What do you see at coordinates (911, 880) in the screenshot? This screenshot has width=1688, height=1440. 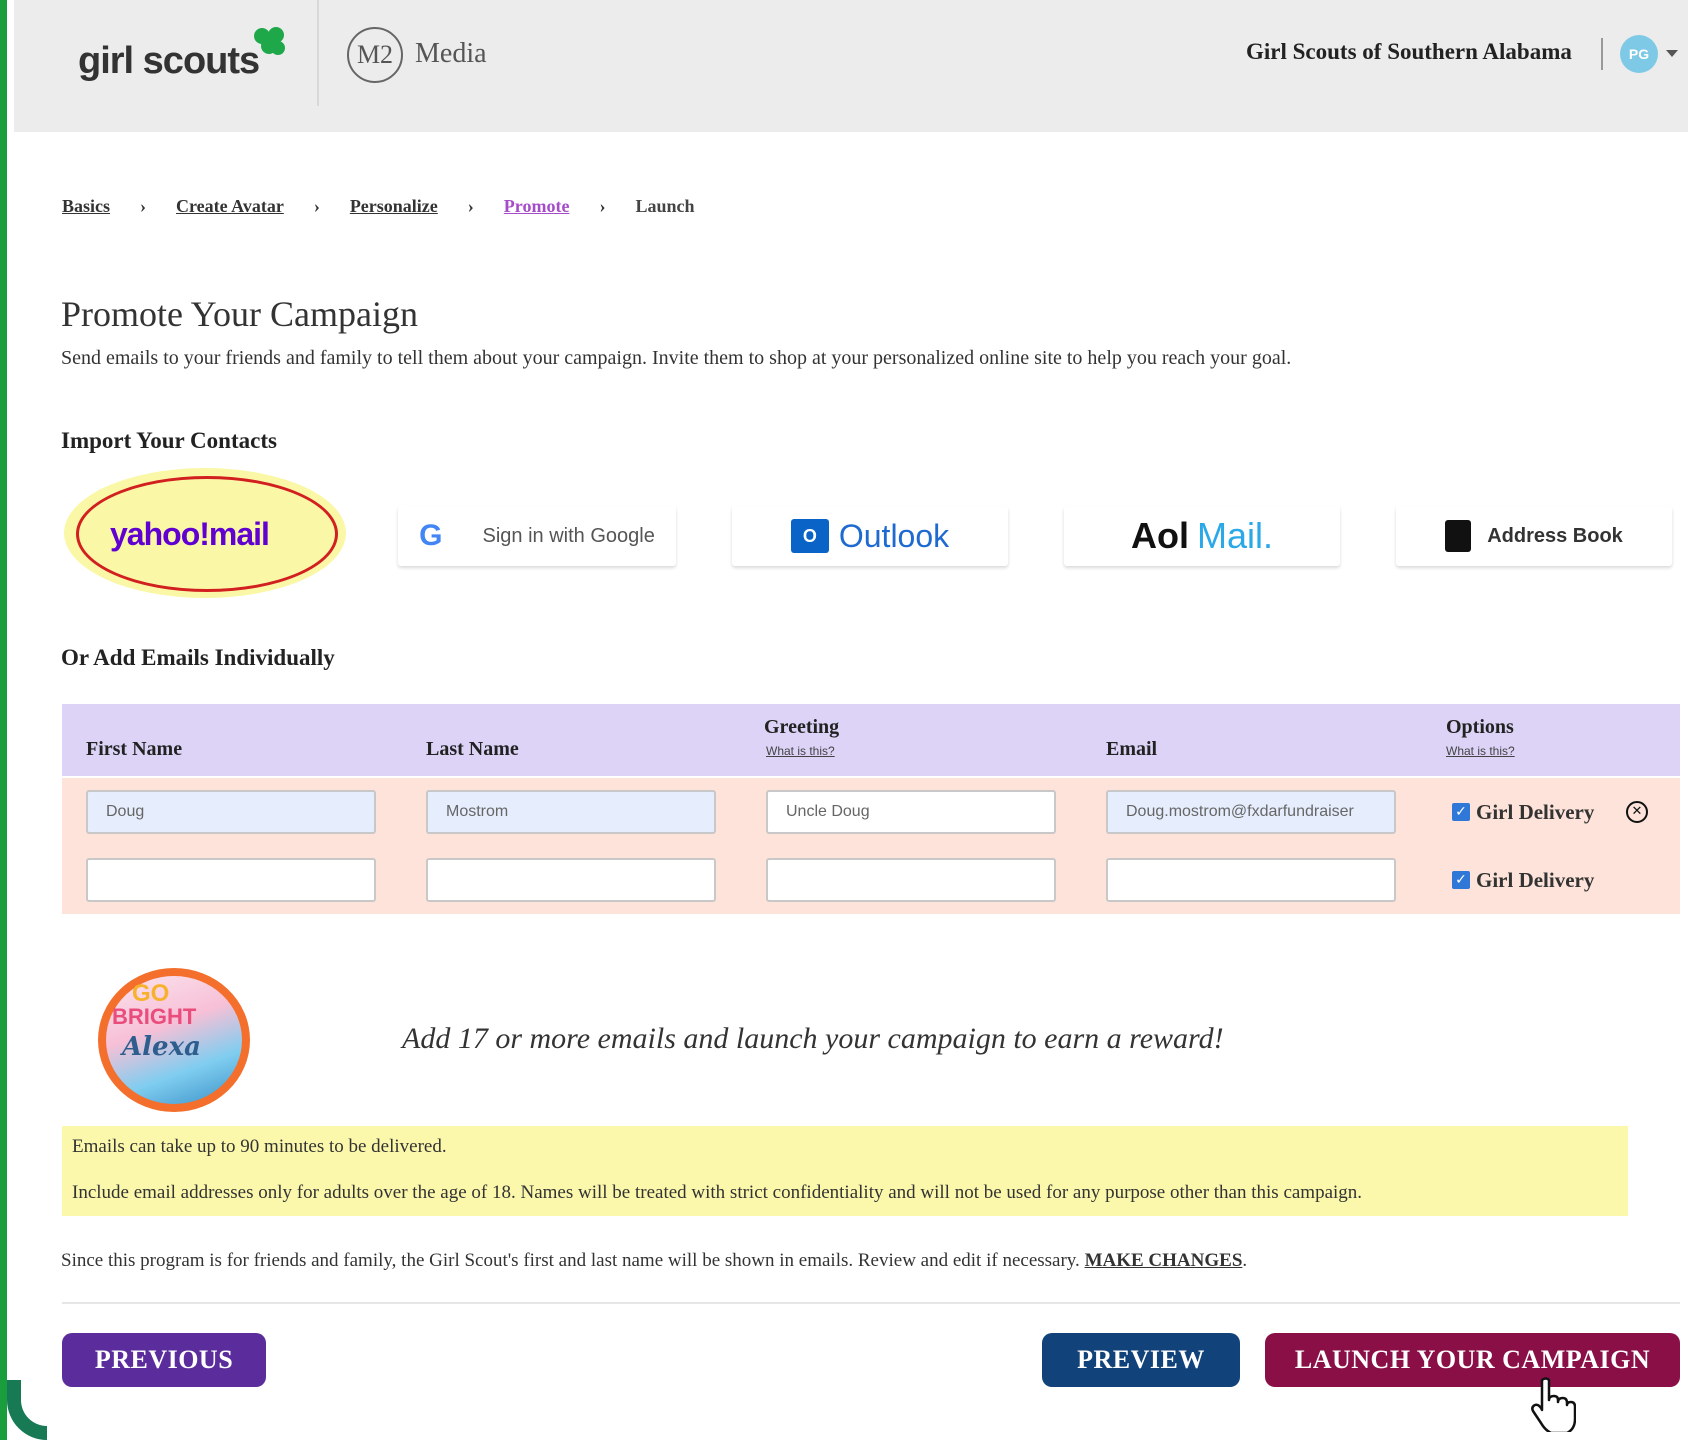 I see `greeting-input` at bounding box center [911, 880].